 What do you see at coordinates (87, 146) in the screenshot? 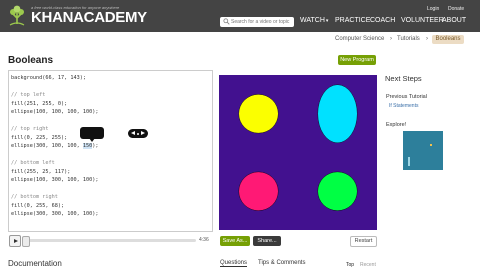
I see `selected-number: 150` at bounding box center [87, 146].